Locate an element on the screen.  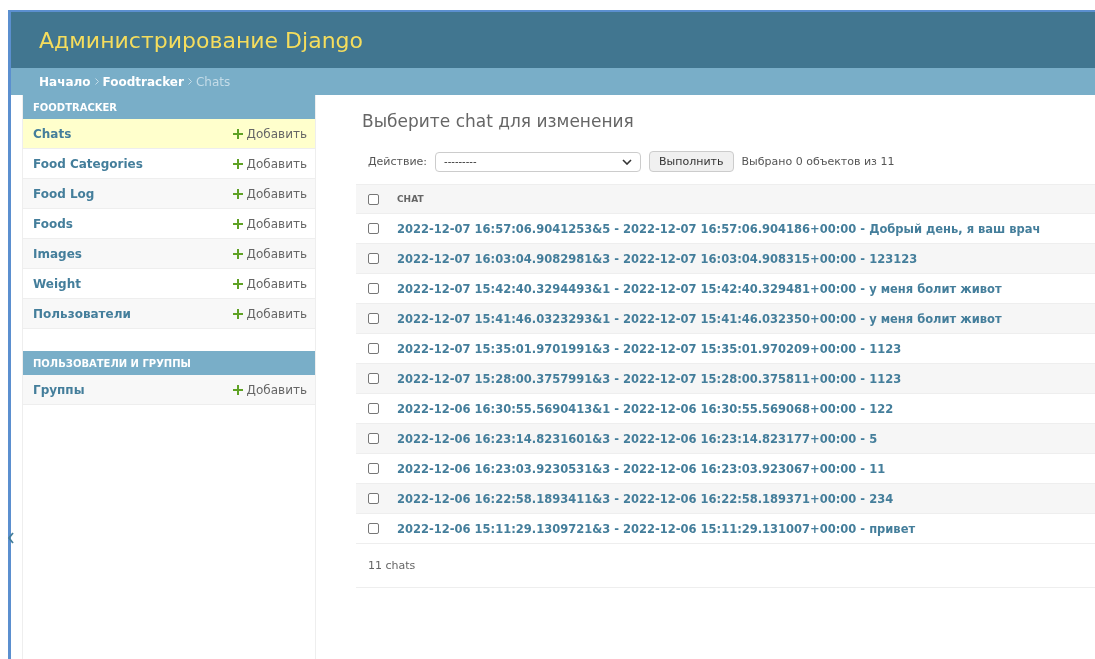
chat-link: 2022-12-06 16:30:55.5690413&1 - 2022-12-06 16:30:55.569068+00:00 - 122 is located at coordinates (645, 408).